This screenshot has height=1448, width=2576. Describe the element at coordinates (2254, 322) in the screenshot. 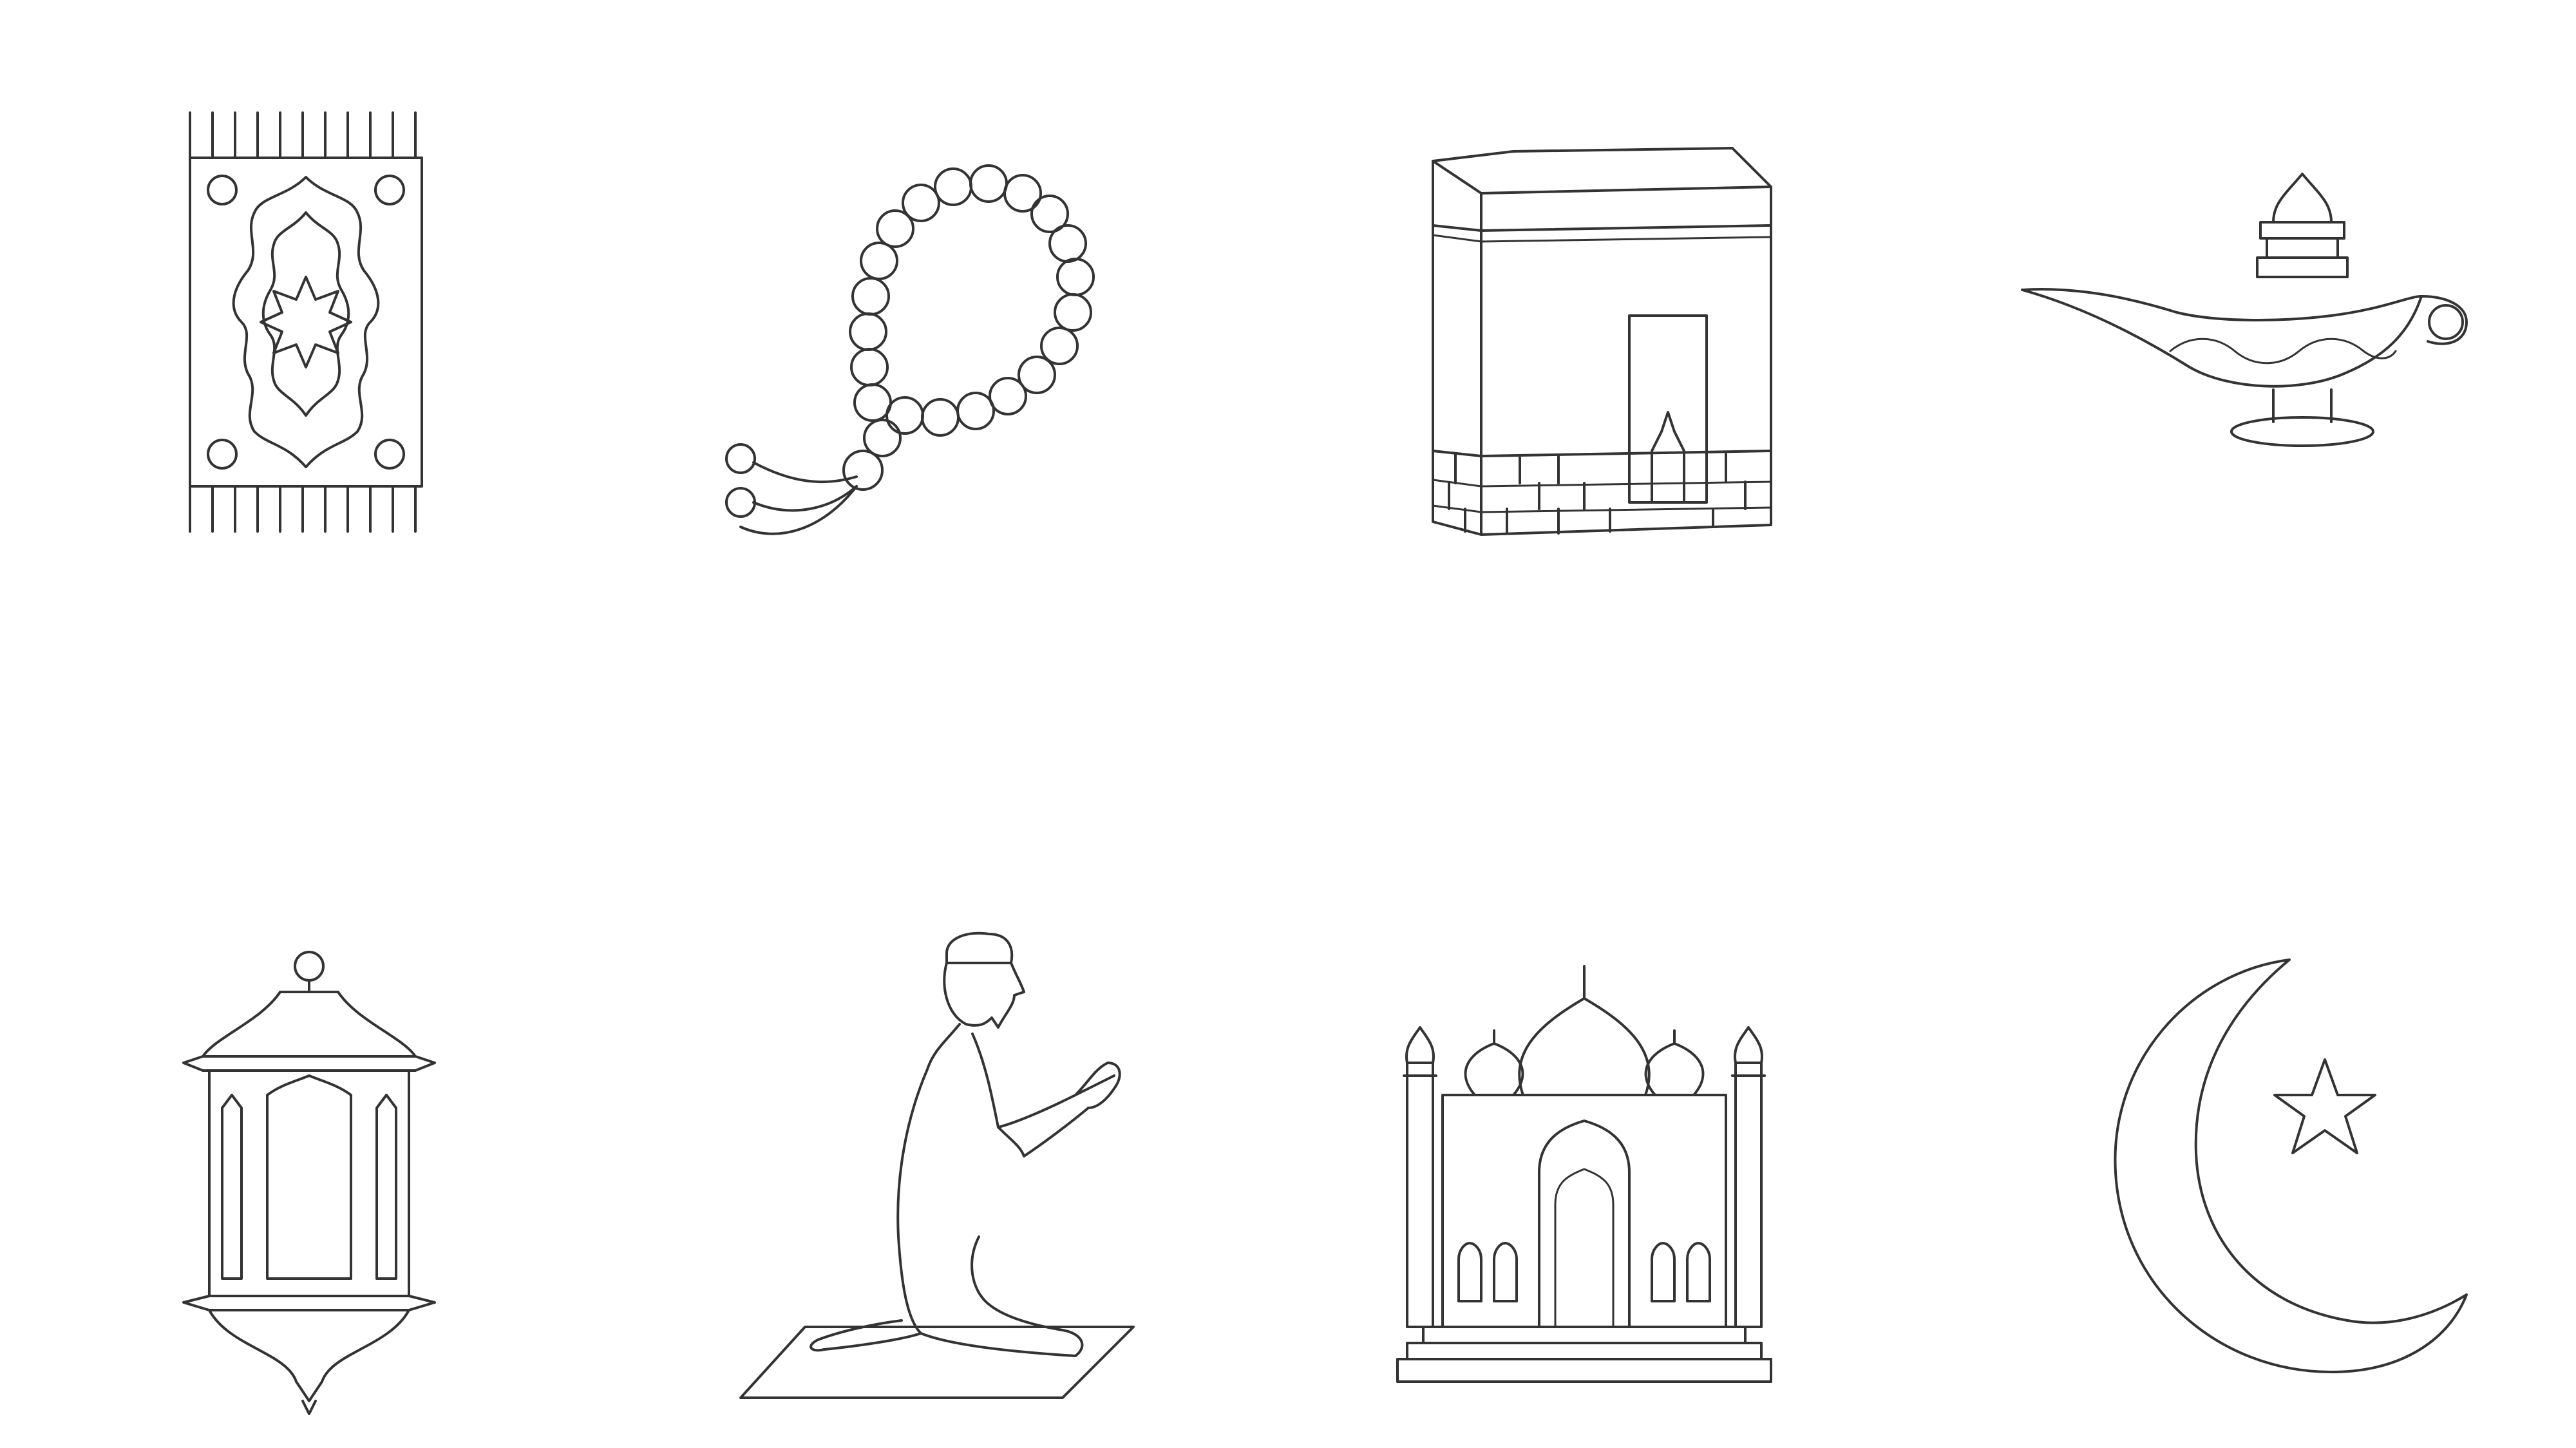

I see `oil-lamp-icon` at that location.